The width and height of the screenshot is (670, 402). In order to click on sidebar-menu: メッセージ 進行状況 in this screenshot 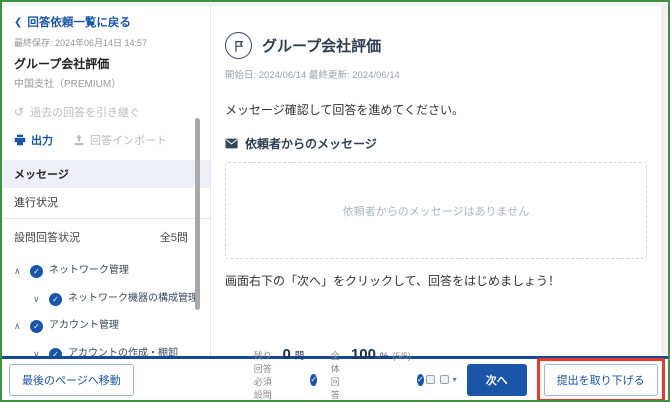, I will do `click(106, 188)`.